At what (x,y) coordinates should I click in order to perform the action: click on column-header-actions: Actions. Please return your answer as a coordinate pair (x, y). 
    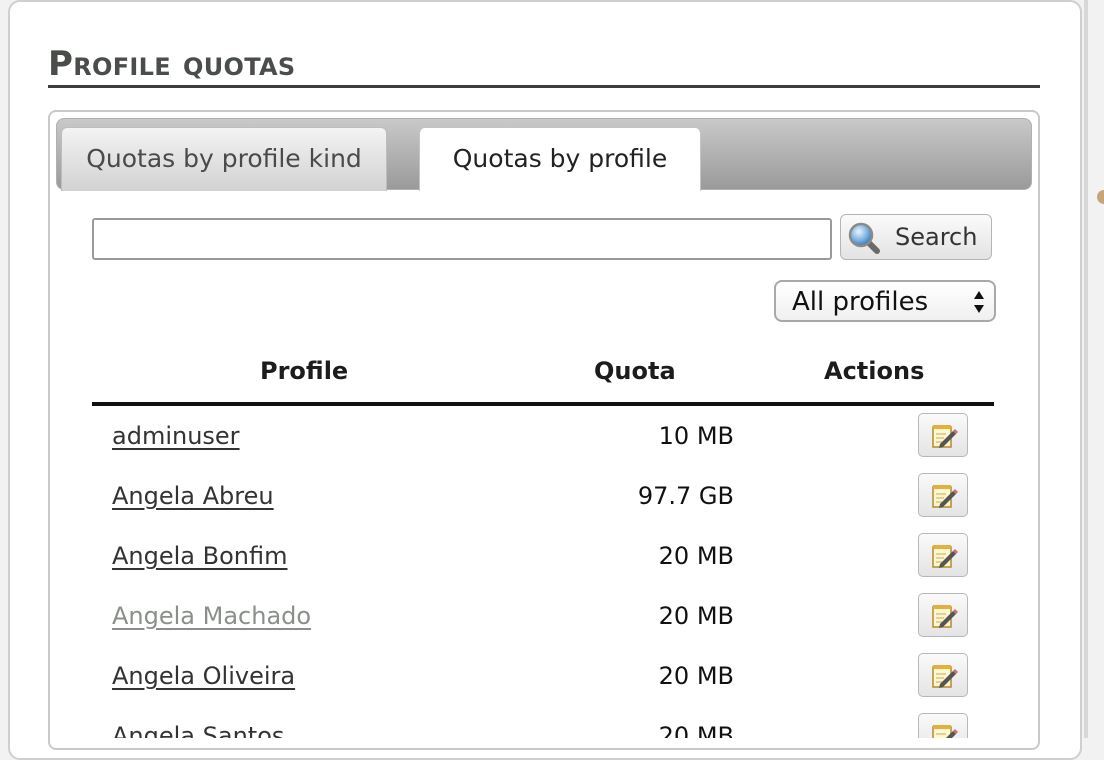
    Looking at the image, I should click on (874, 371).